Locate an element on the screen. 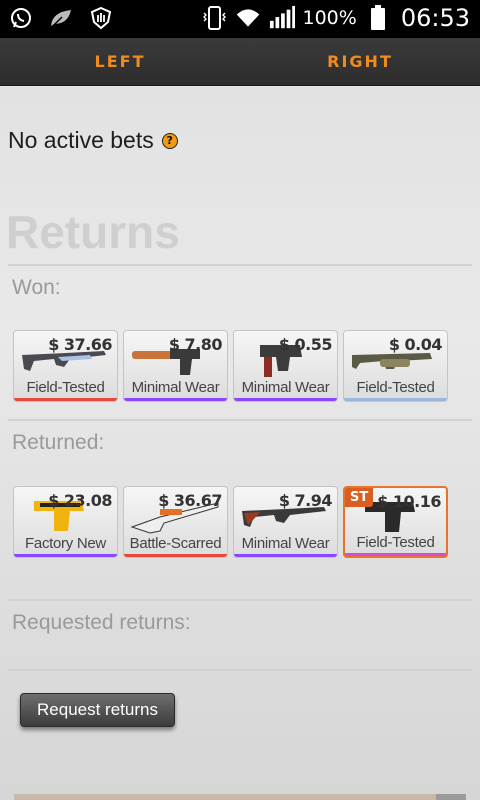 This screenshot has height=800, width=480. tab-left: LEFT is located at coordinates (120, 61).